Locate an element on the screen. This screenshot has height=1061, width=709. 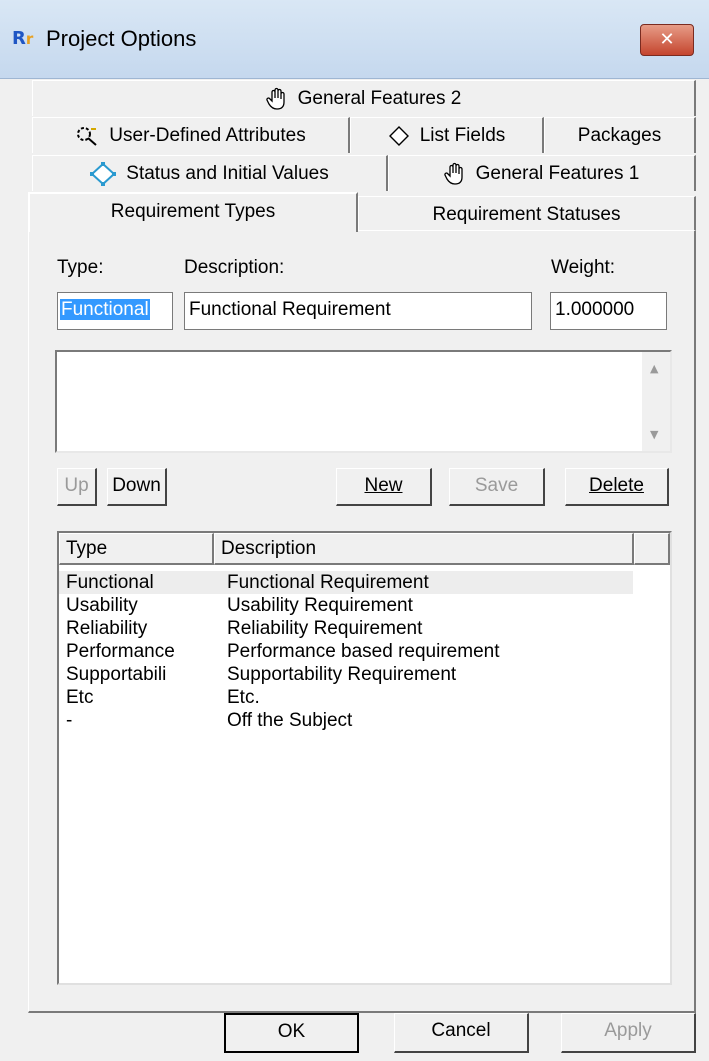
tab-general-features-1: General Features 1 is located at coordinates (542, 173).